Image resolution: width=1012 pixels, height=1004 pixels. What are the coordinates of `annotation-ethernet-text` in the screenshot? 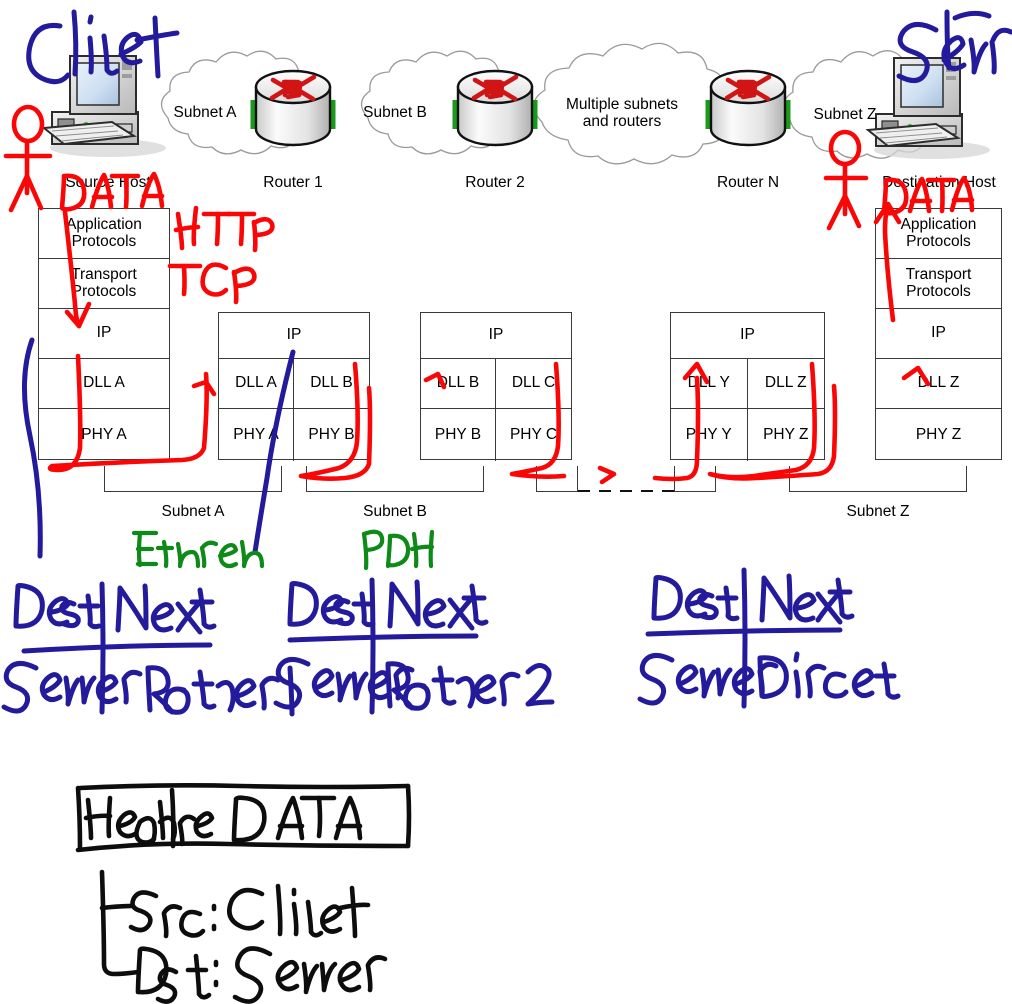 It's located at (198, 549).